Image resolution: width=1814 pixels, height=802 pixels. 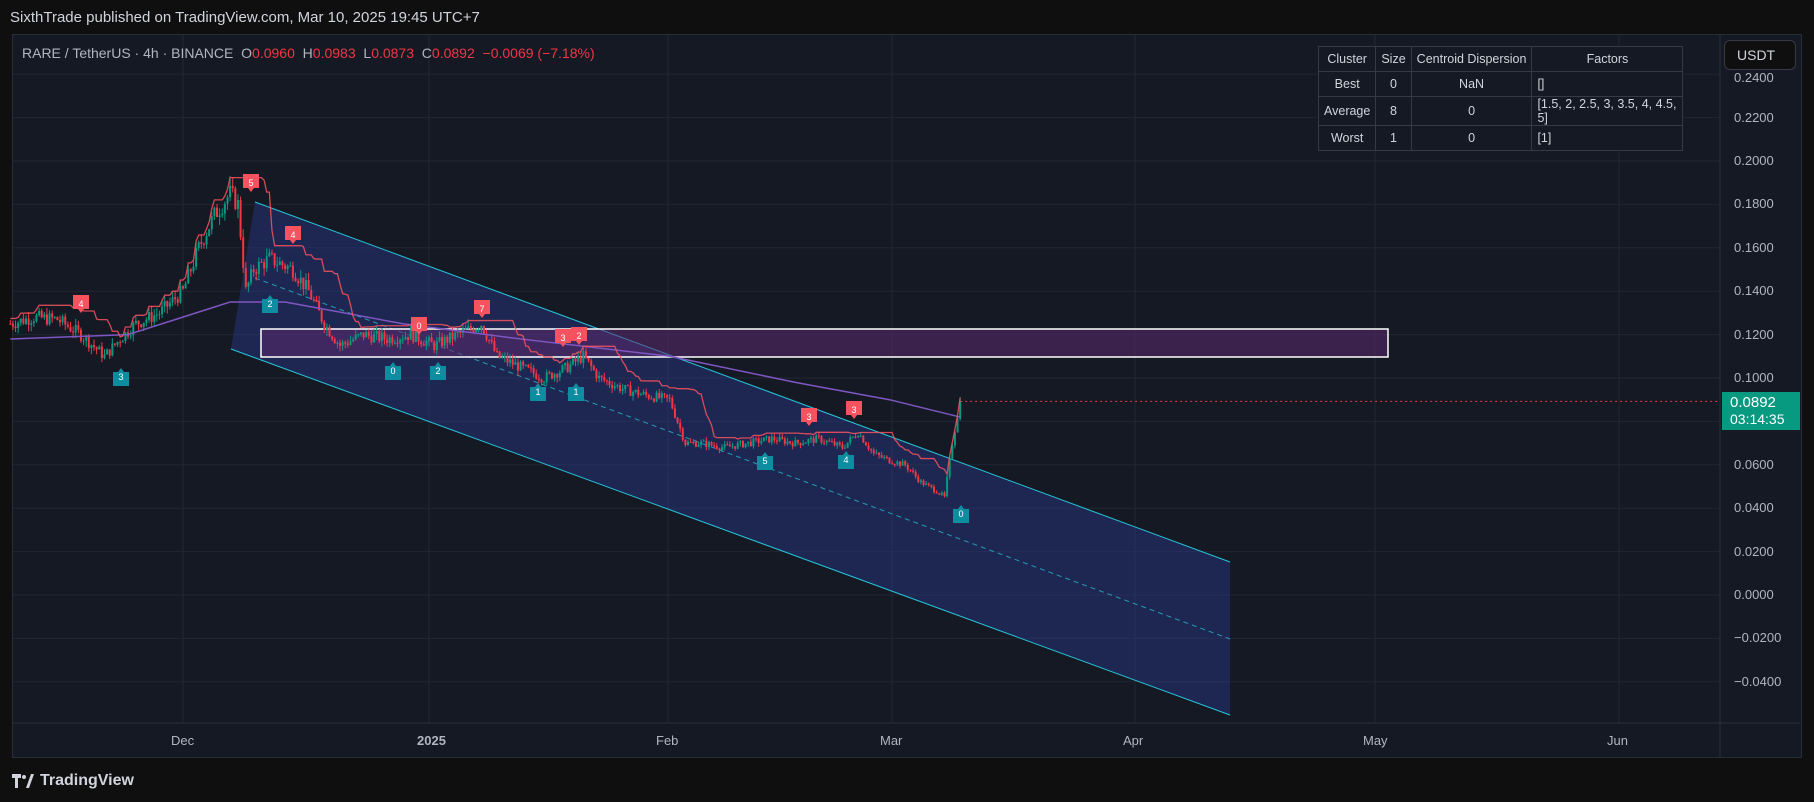 I want to click on currency-button: USDT, so click(x=1760, y=55).